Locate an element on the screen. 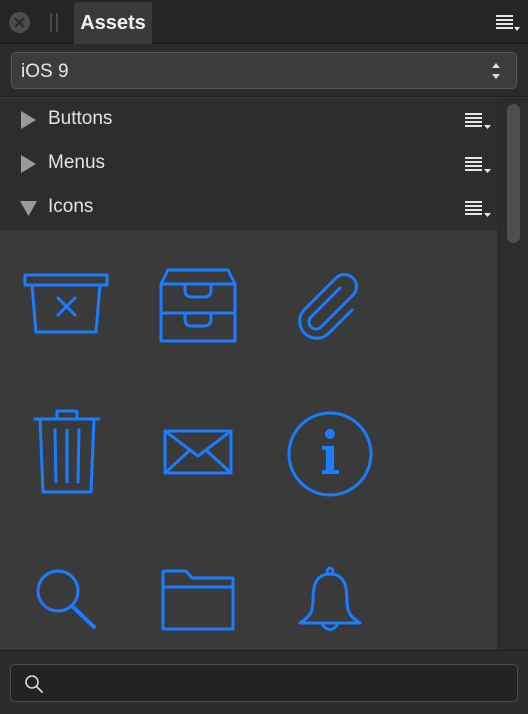 This screenshot has width=528, height=714. close-icon is located at coordinates (19, 22).